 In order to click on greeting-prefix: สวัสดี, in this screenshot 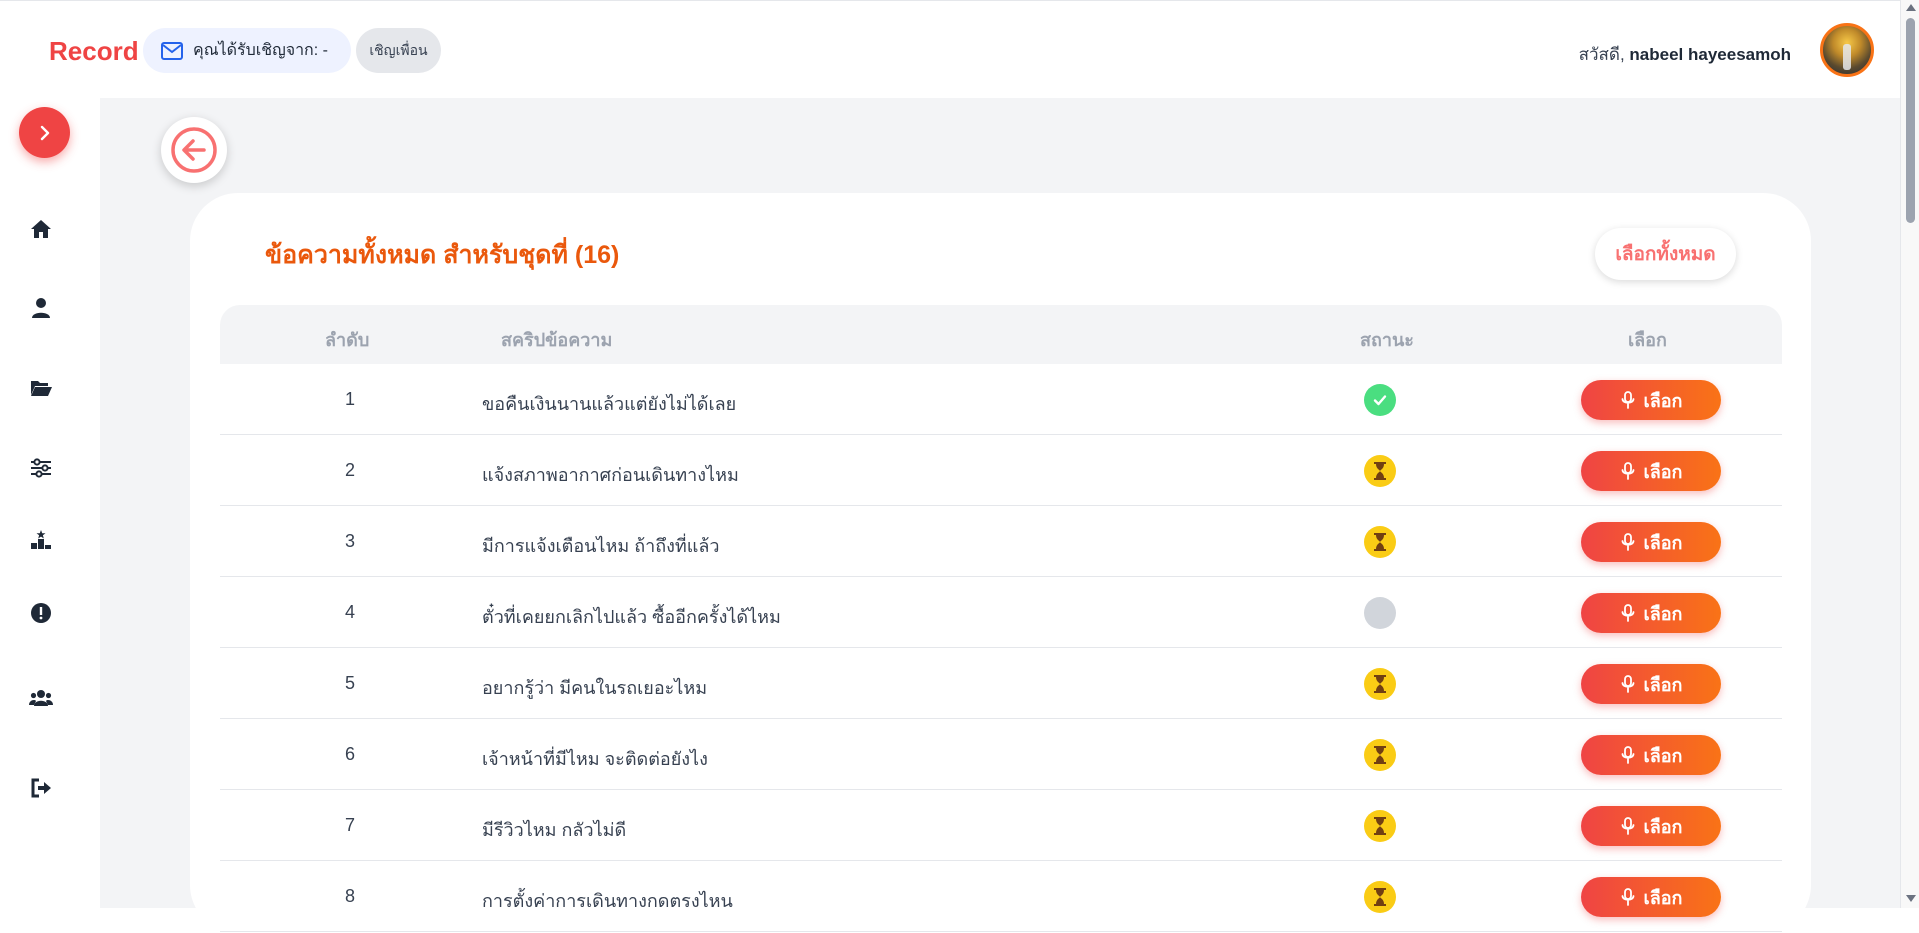, I will do `click(1601, 54)`.